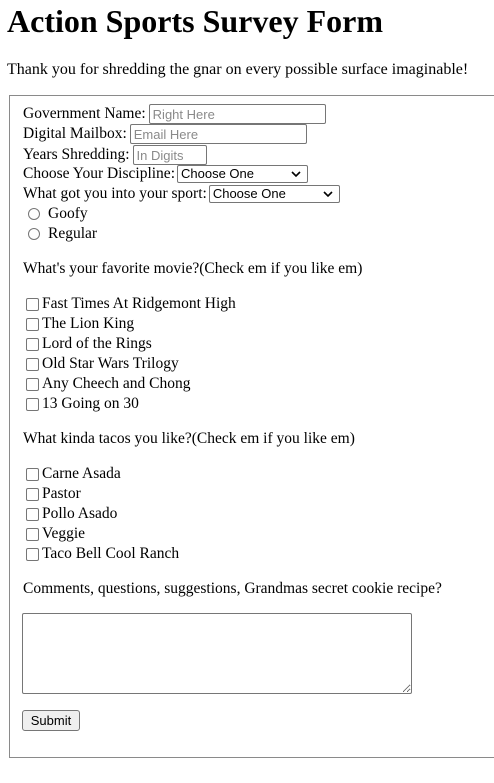  What do you see at coordinates (80, 513) in the screenshot?
I see `taco-option-label: Pollo Asado` at bounding box center [80, 513].